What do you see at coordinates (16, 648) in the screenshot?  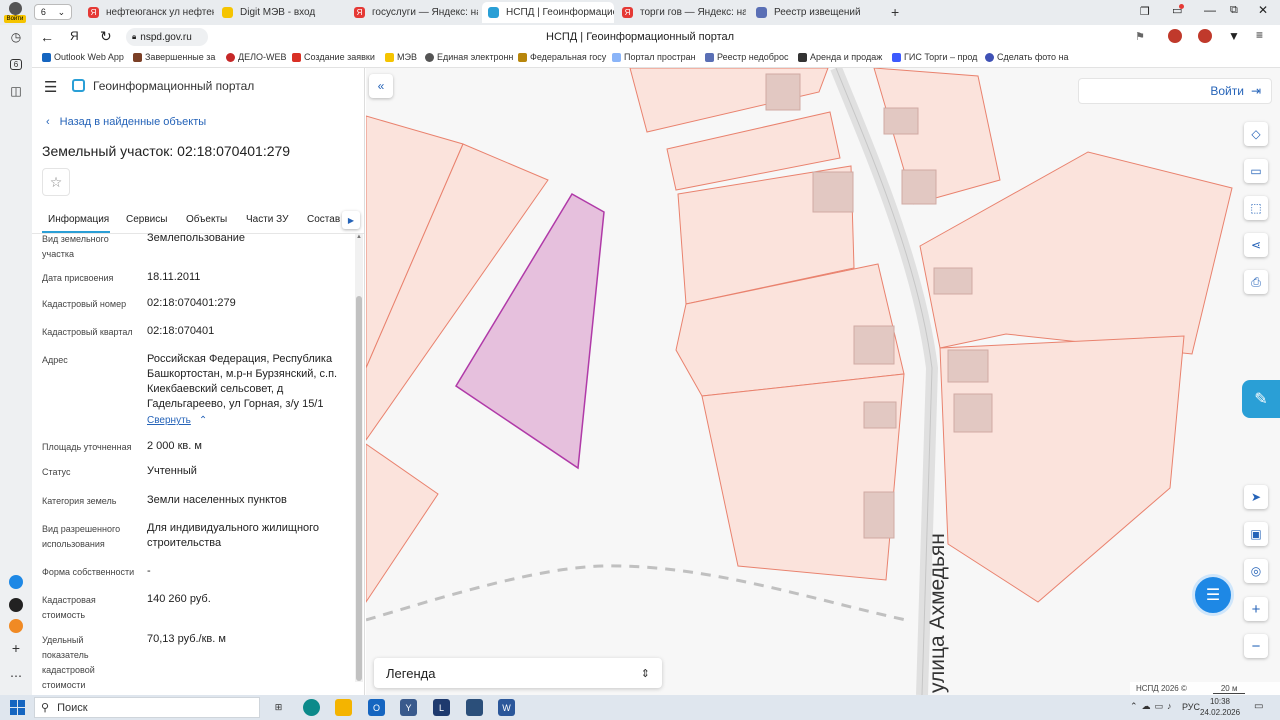 I see `add-icon: +` at bounding box center [16, 648].